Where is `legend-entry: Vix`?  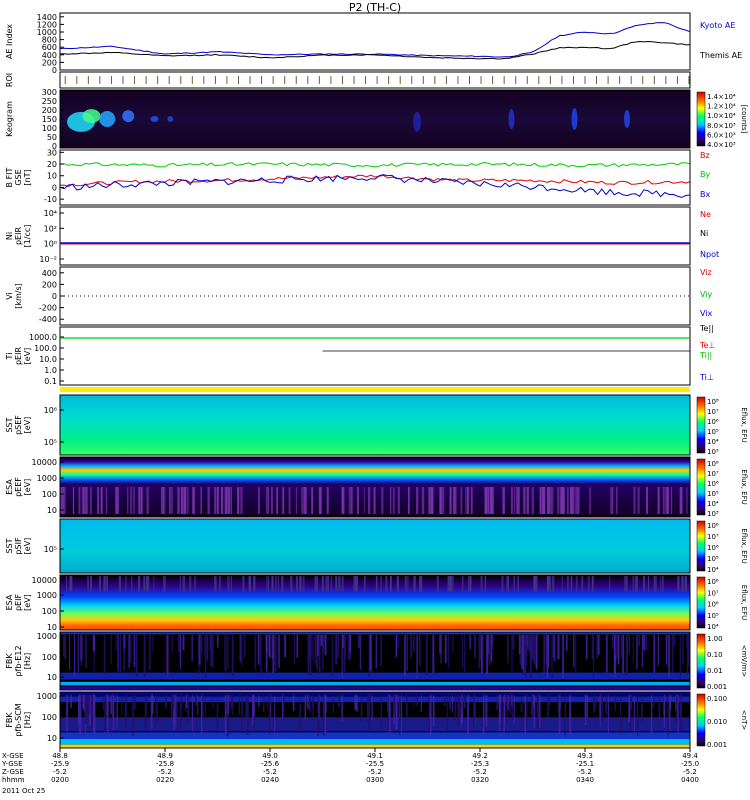 legend-entry: Vix is located at coordinates (706, 313).